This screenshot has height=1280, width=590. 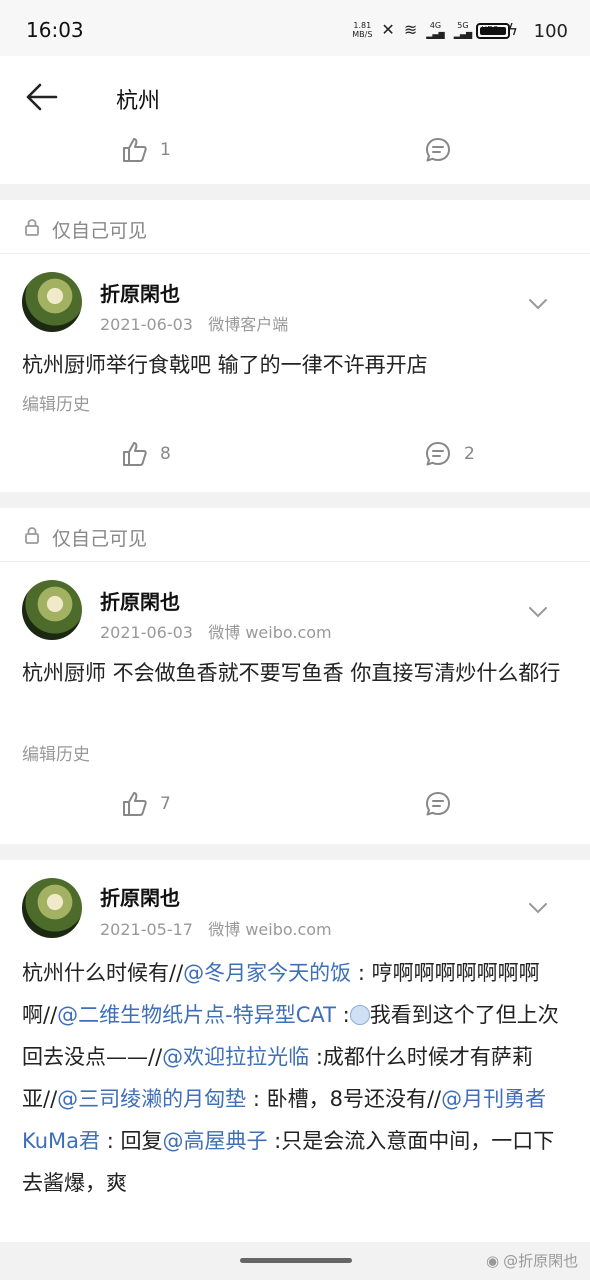 I want to click on mention-link: @三司绫濑的月匈垫, so click(x=151, y=1099).